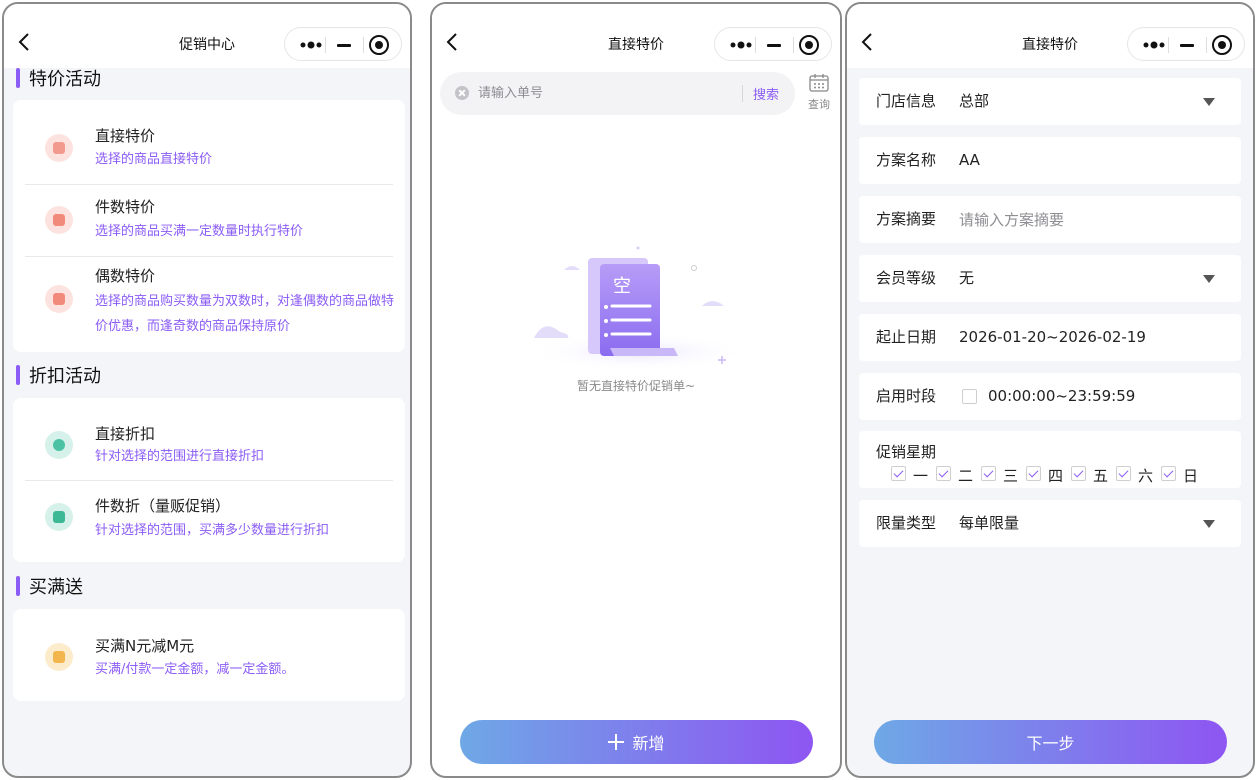 The width and height of the screenshot is (1257, 780). What do you see at coordinates (636, 386) in the screenshot?
I see `empty-state-text: 暂无直接特价促销单~` at bounding box center [636, 386].